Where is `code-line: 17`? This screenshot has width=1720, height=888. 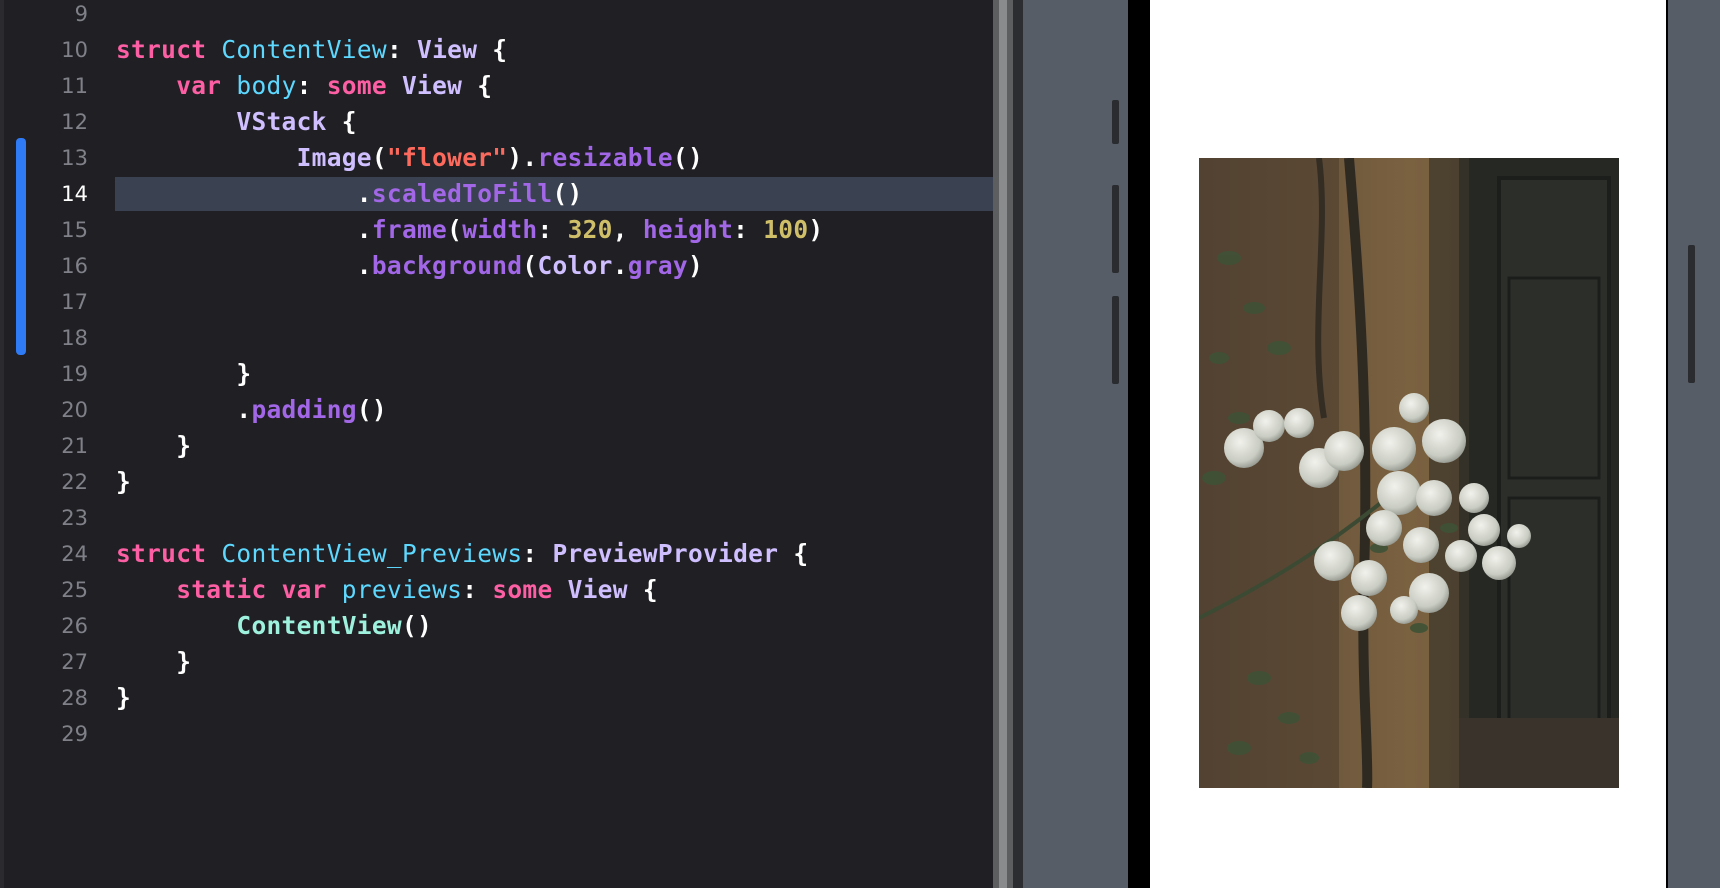 code-line: 17 is located at coordinates (498, 302).